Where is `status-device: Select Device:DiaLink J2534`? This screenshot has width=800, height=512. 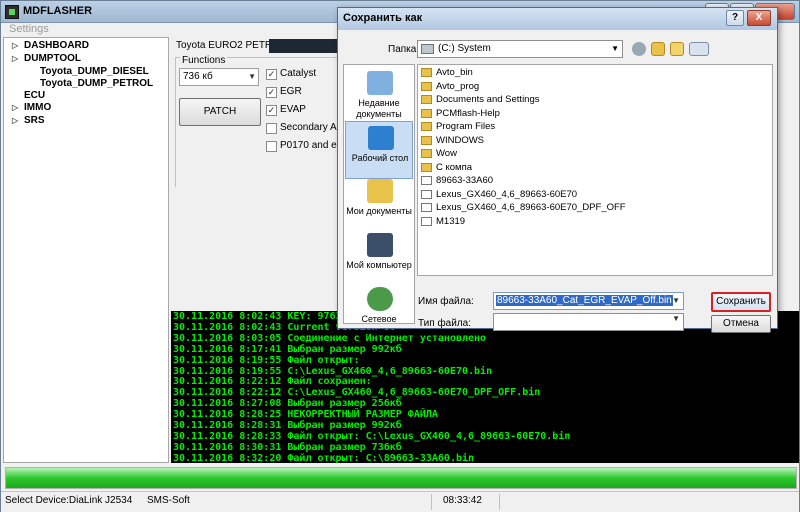 status-device: Select Device:DiaLink J2534 is located at coordinates (69, 500).